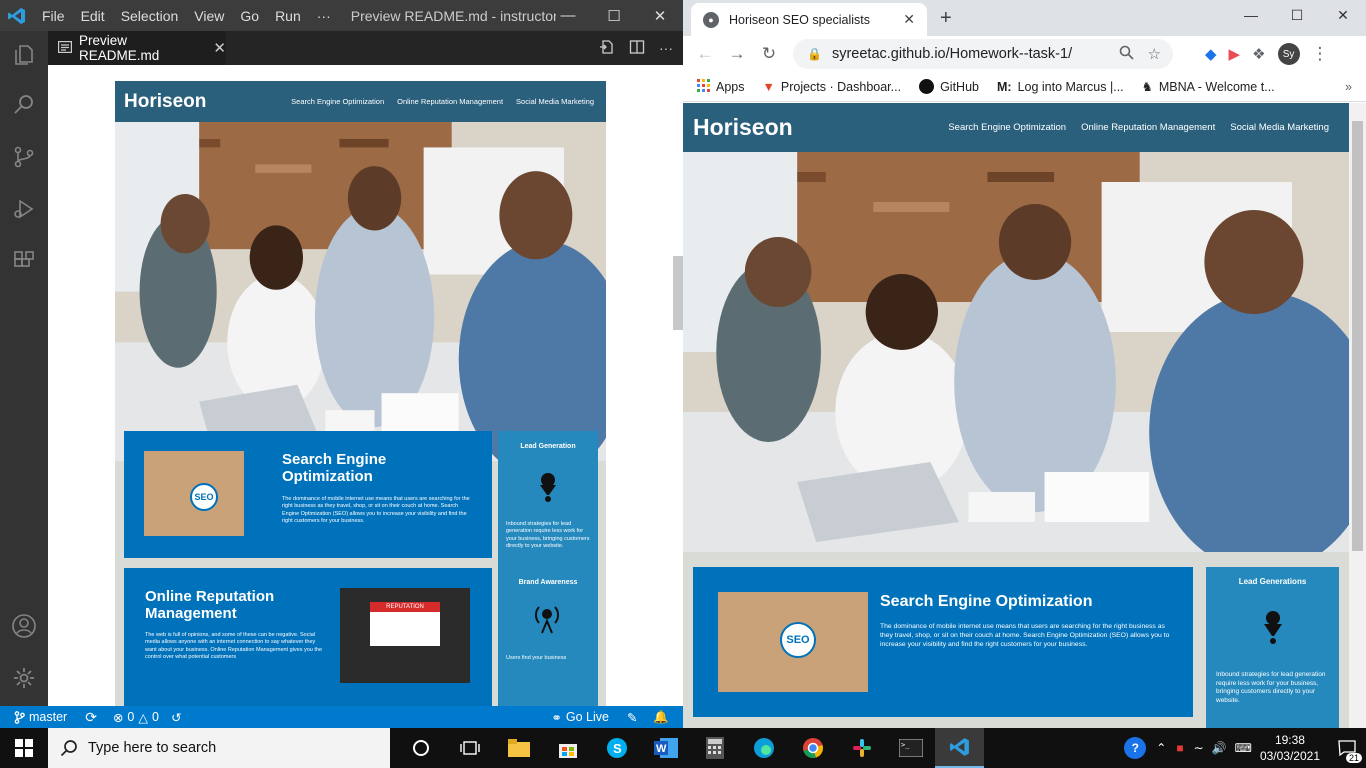 The height and width of the screenshot is (768, 1366). I want to click on scrollbar-thumb, so click(1357, 336).